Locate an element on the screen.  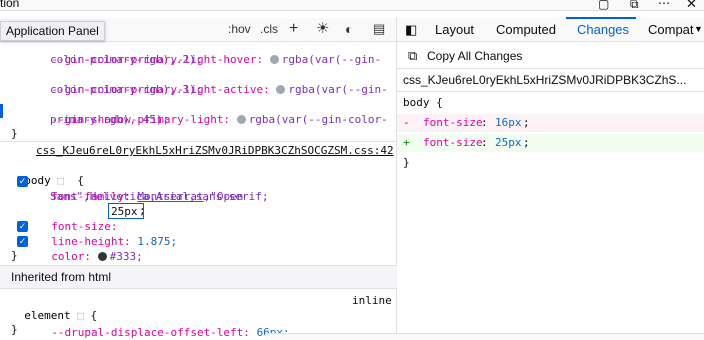
print-media-icon: ▤ is located at coordinates (379, 29).